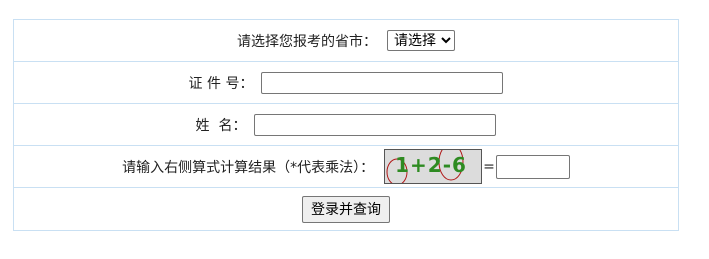 This screenshot has width=709, height=259. I want to click on province-label: 请选择您报考的省市：, so click(307, 41).